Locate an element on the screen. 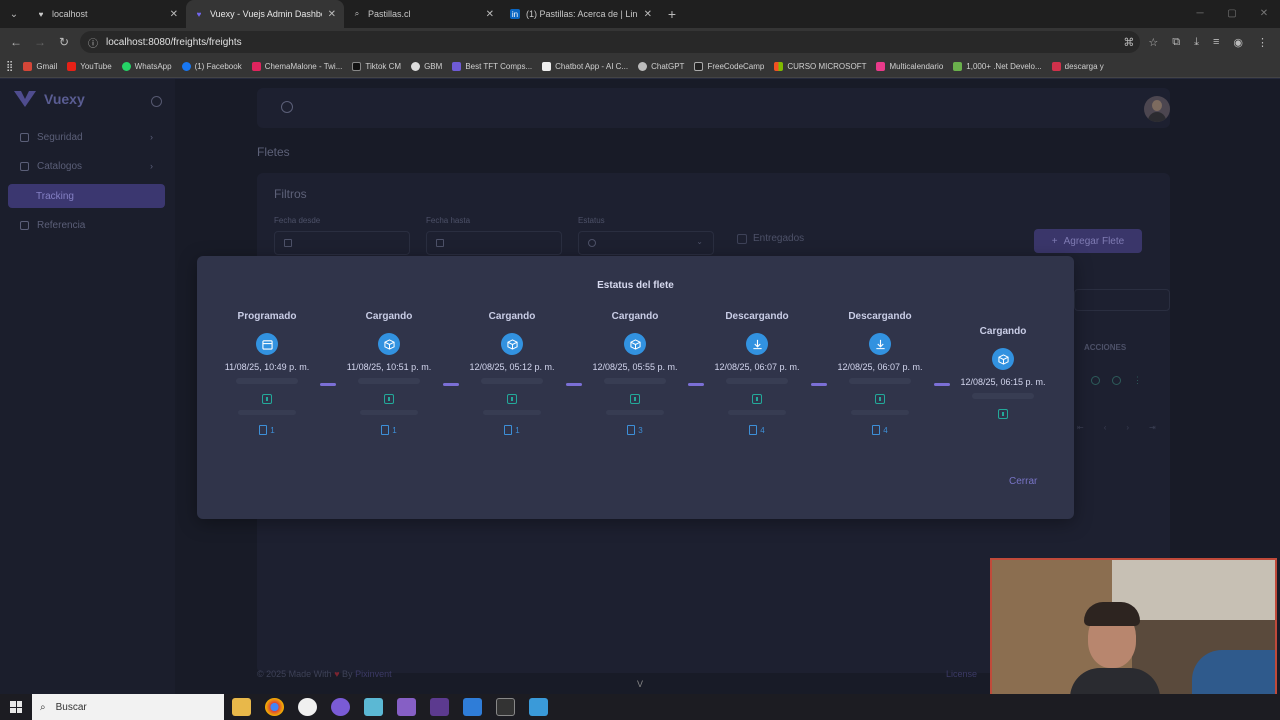  next-page-icon: › is located at coordinates (1127, 427).